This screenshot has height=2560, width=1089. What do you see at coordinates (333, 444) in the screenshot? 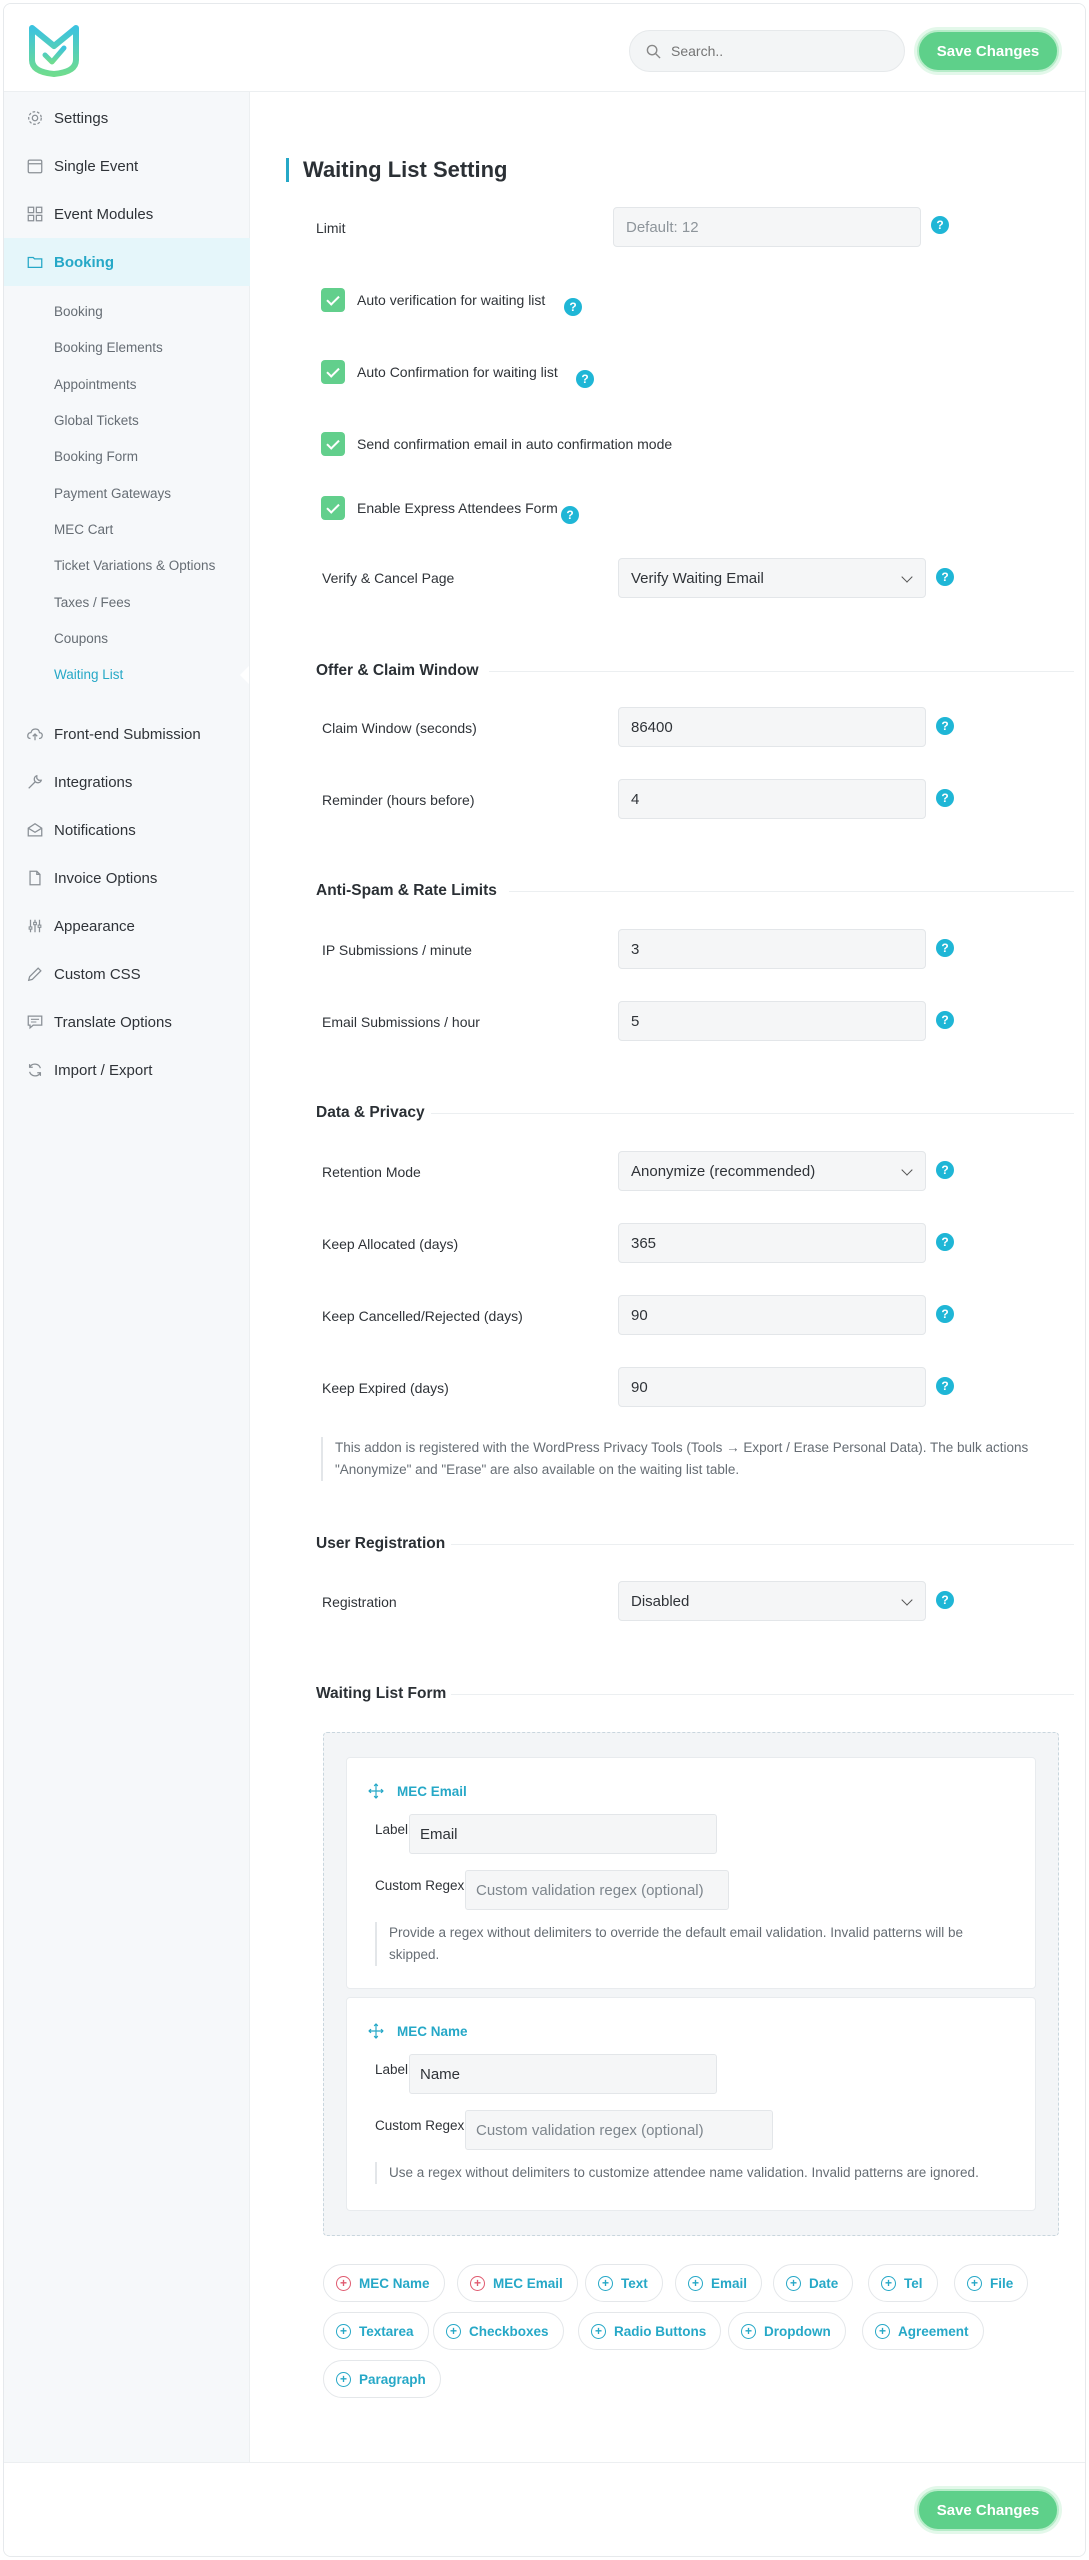
I see `send-confirmation-checkbox` at bounding box center [333, 444].